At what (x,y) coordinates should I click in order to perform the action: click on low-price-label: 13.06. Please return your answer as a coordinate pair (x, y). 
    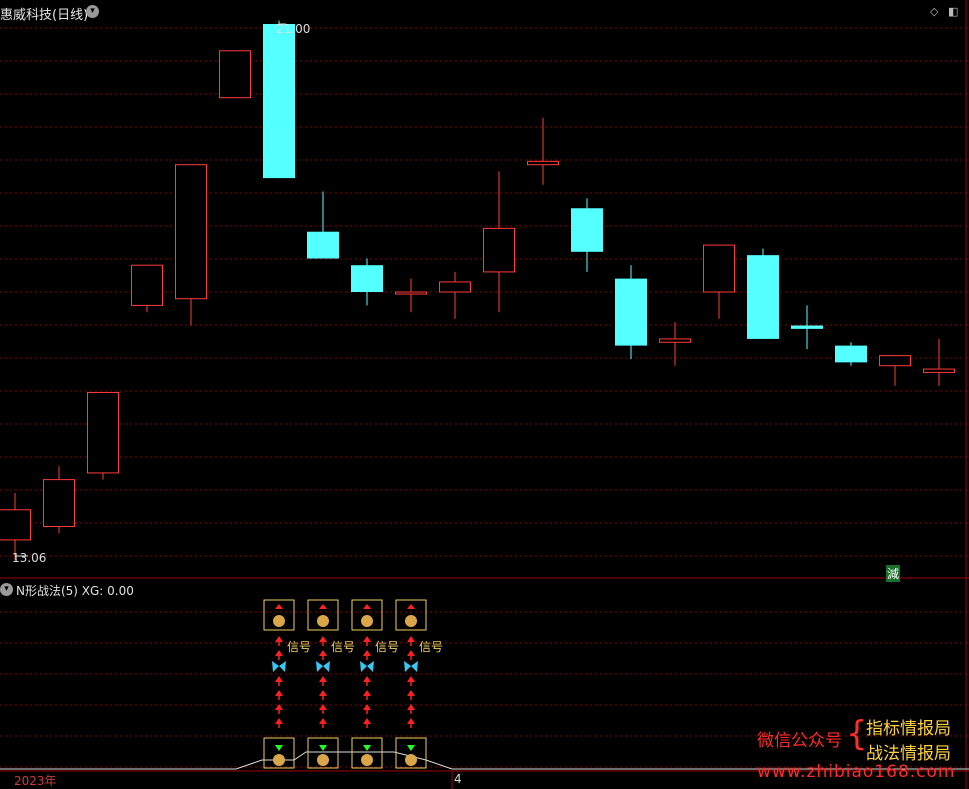
    Looking at the image, I should click on (29, 558).